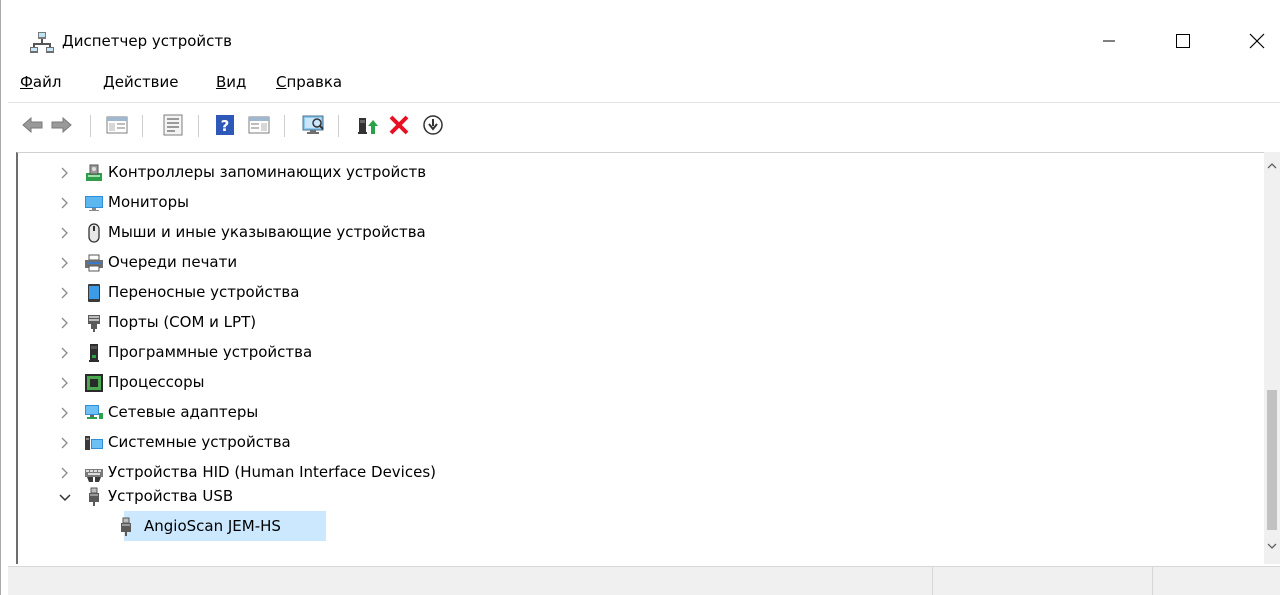 This screenshot has width=1280, height=595. Describe the element at coordinates (94, 323) in the screenshot. I see `port-icon` at that location.